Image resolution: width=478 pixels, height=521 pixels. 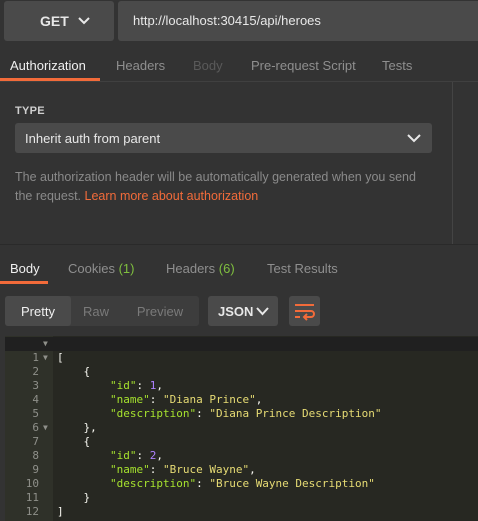 I want to click on cookies-count: (1), so click(x=126, y=268).